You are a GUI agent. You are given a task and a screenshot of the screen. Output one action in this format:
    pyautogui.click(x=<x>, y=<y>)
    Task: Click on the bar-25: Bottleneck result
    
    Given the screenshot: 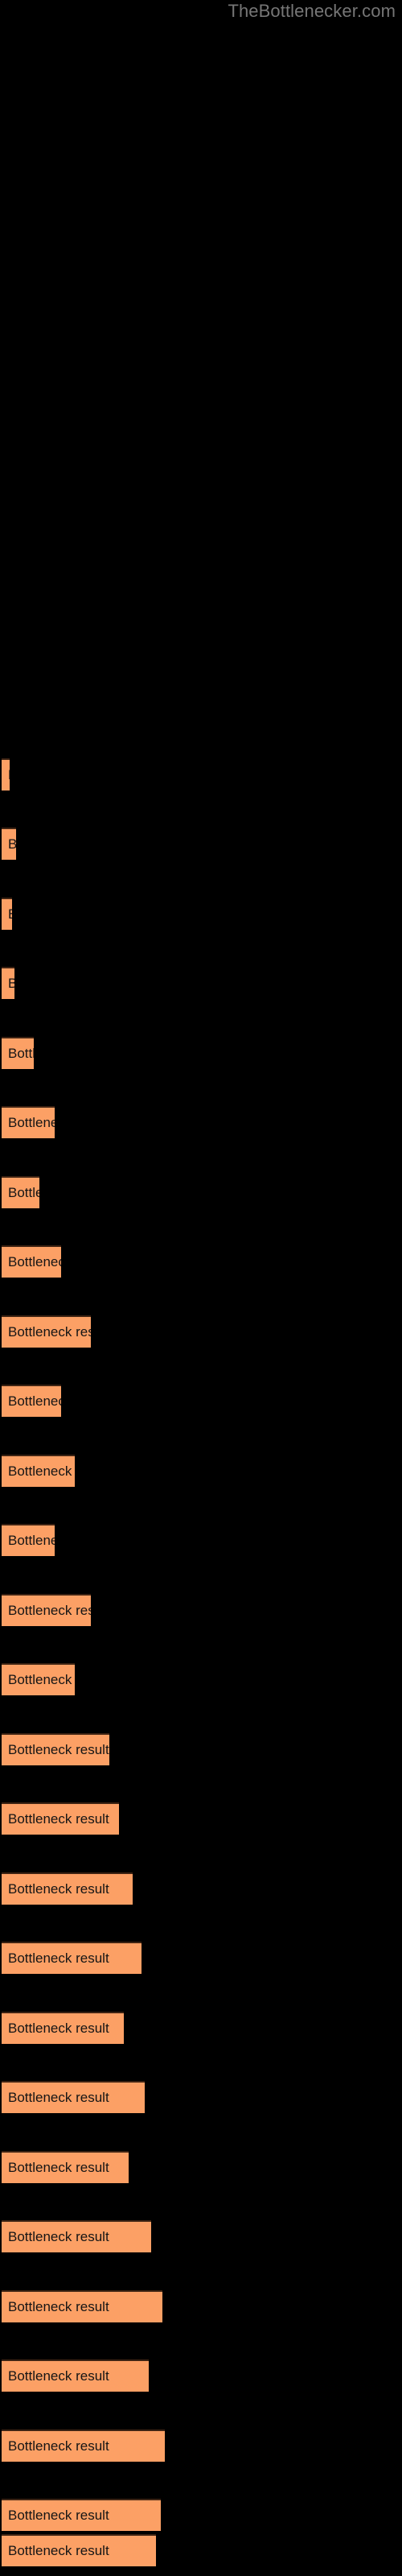 What is the action you would take?
    pyautogui.click(x=81, y=2515)
    